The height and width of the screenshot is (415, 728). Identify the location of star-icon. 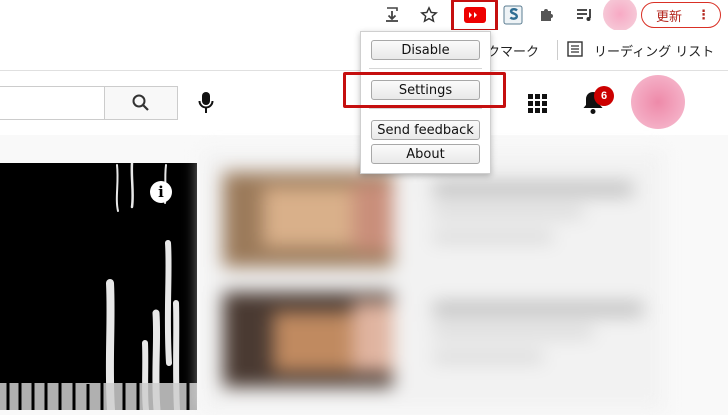
(429, 15).